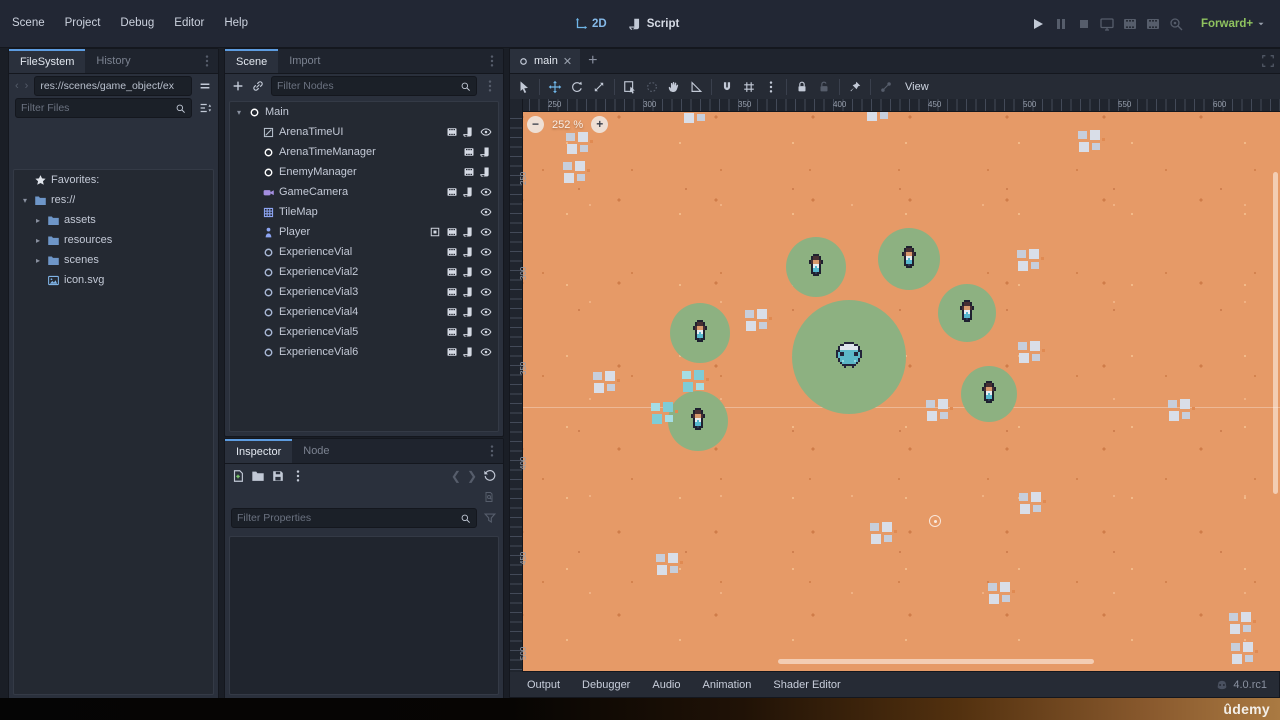 This screenshot has height=720, width=1280. I want to click on stop-button-icon, so click(1084, 24).